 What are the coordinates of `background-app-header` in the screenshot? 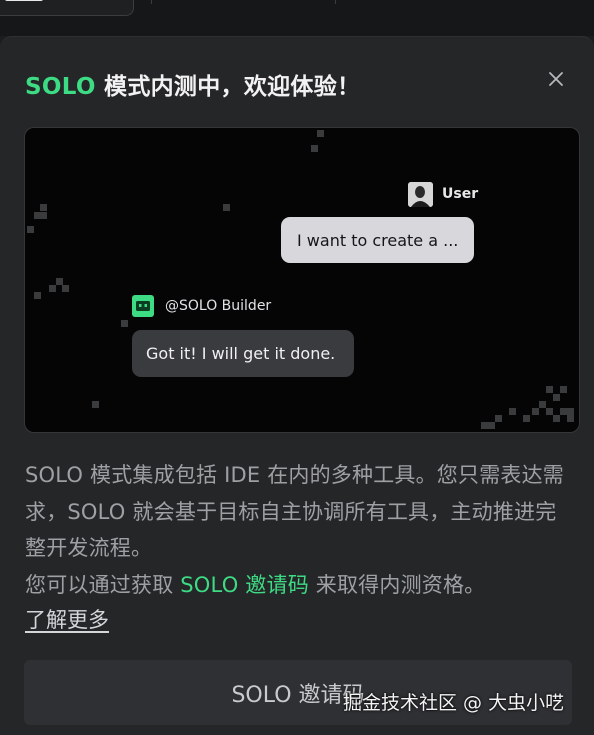 It's located at (297, 18).